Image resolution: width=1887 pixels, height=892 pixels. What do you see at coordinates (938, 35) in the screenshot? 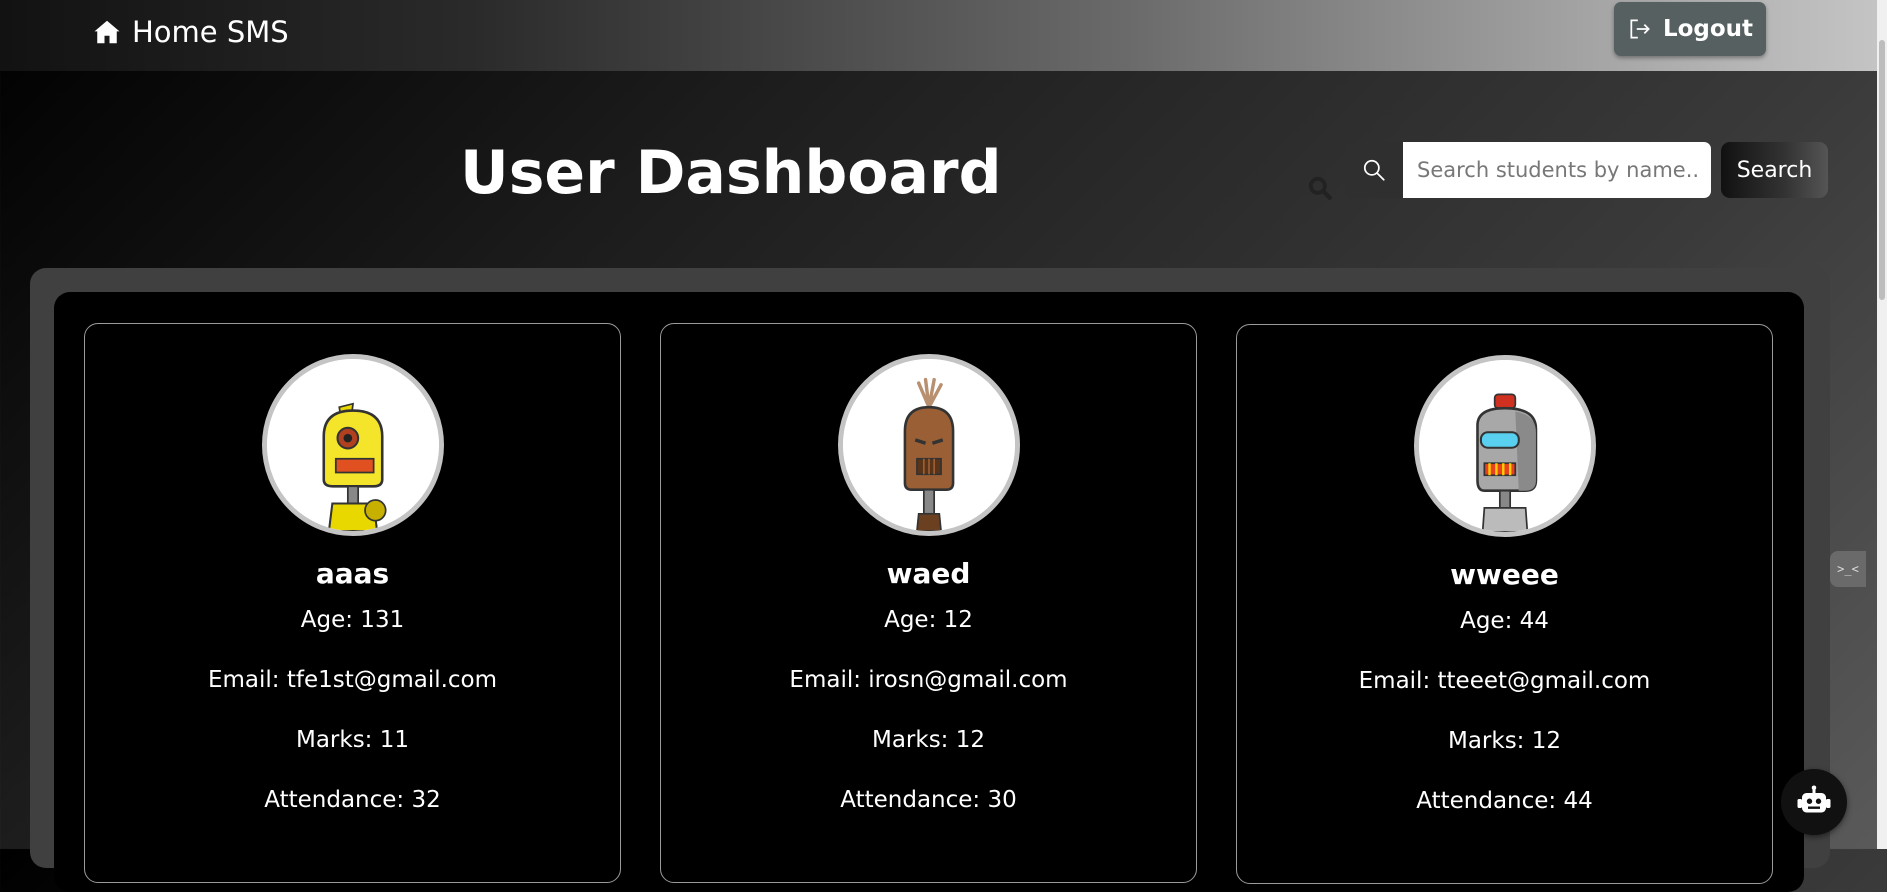
I see `navbar: Home SMS Logout` at bounding box center [938, 35].